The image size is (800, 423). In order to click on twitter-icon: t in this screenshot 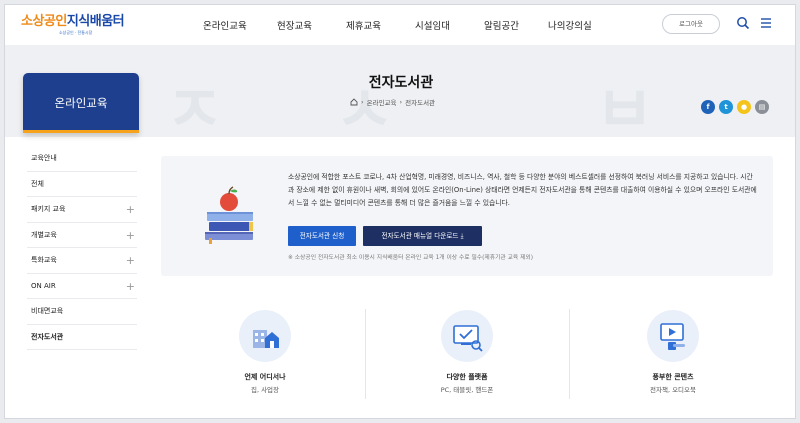, I will do `click(726, 107)`.